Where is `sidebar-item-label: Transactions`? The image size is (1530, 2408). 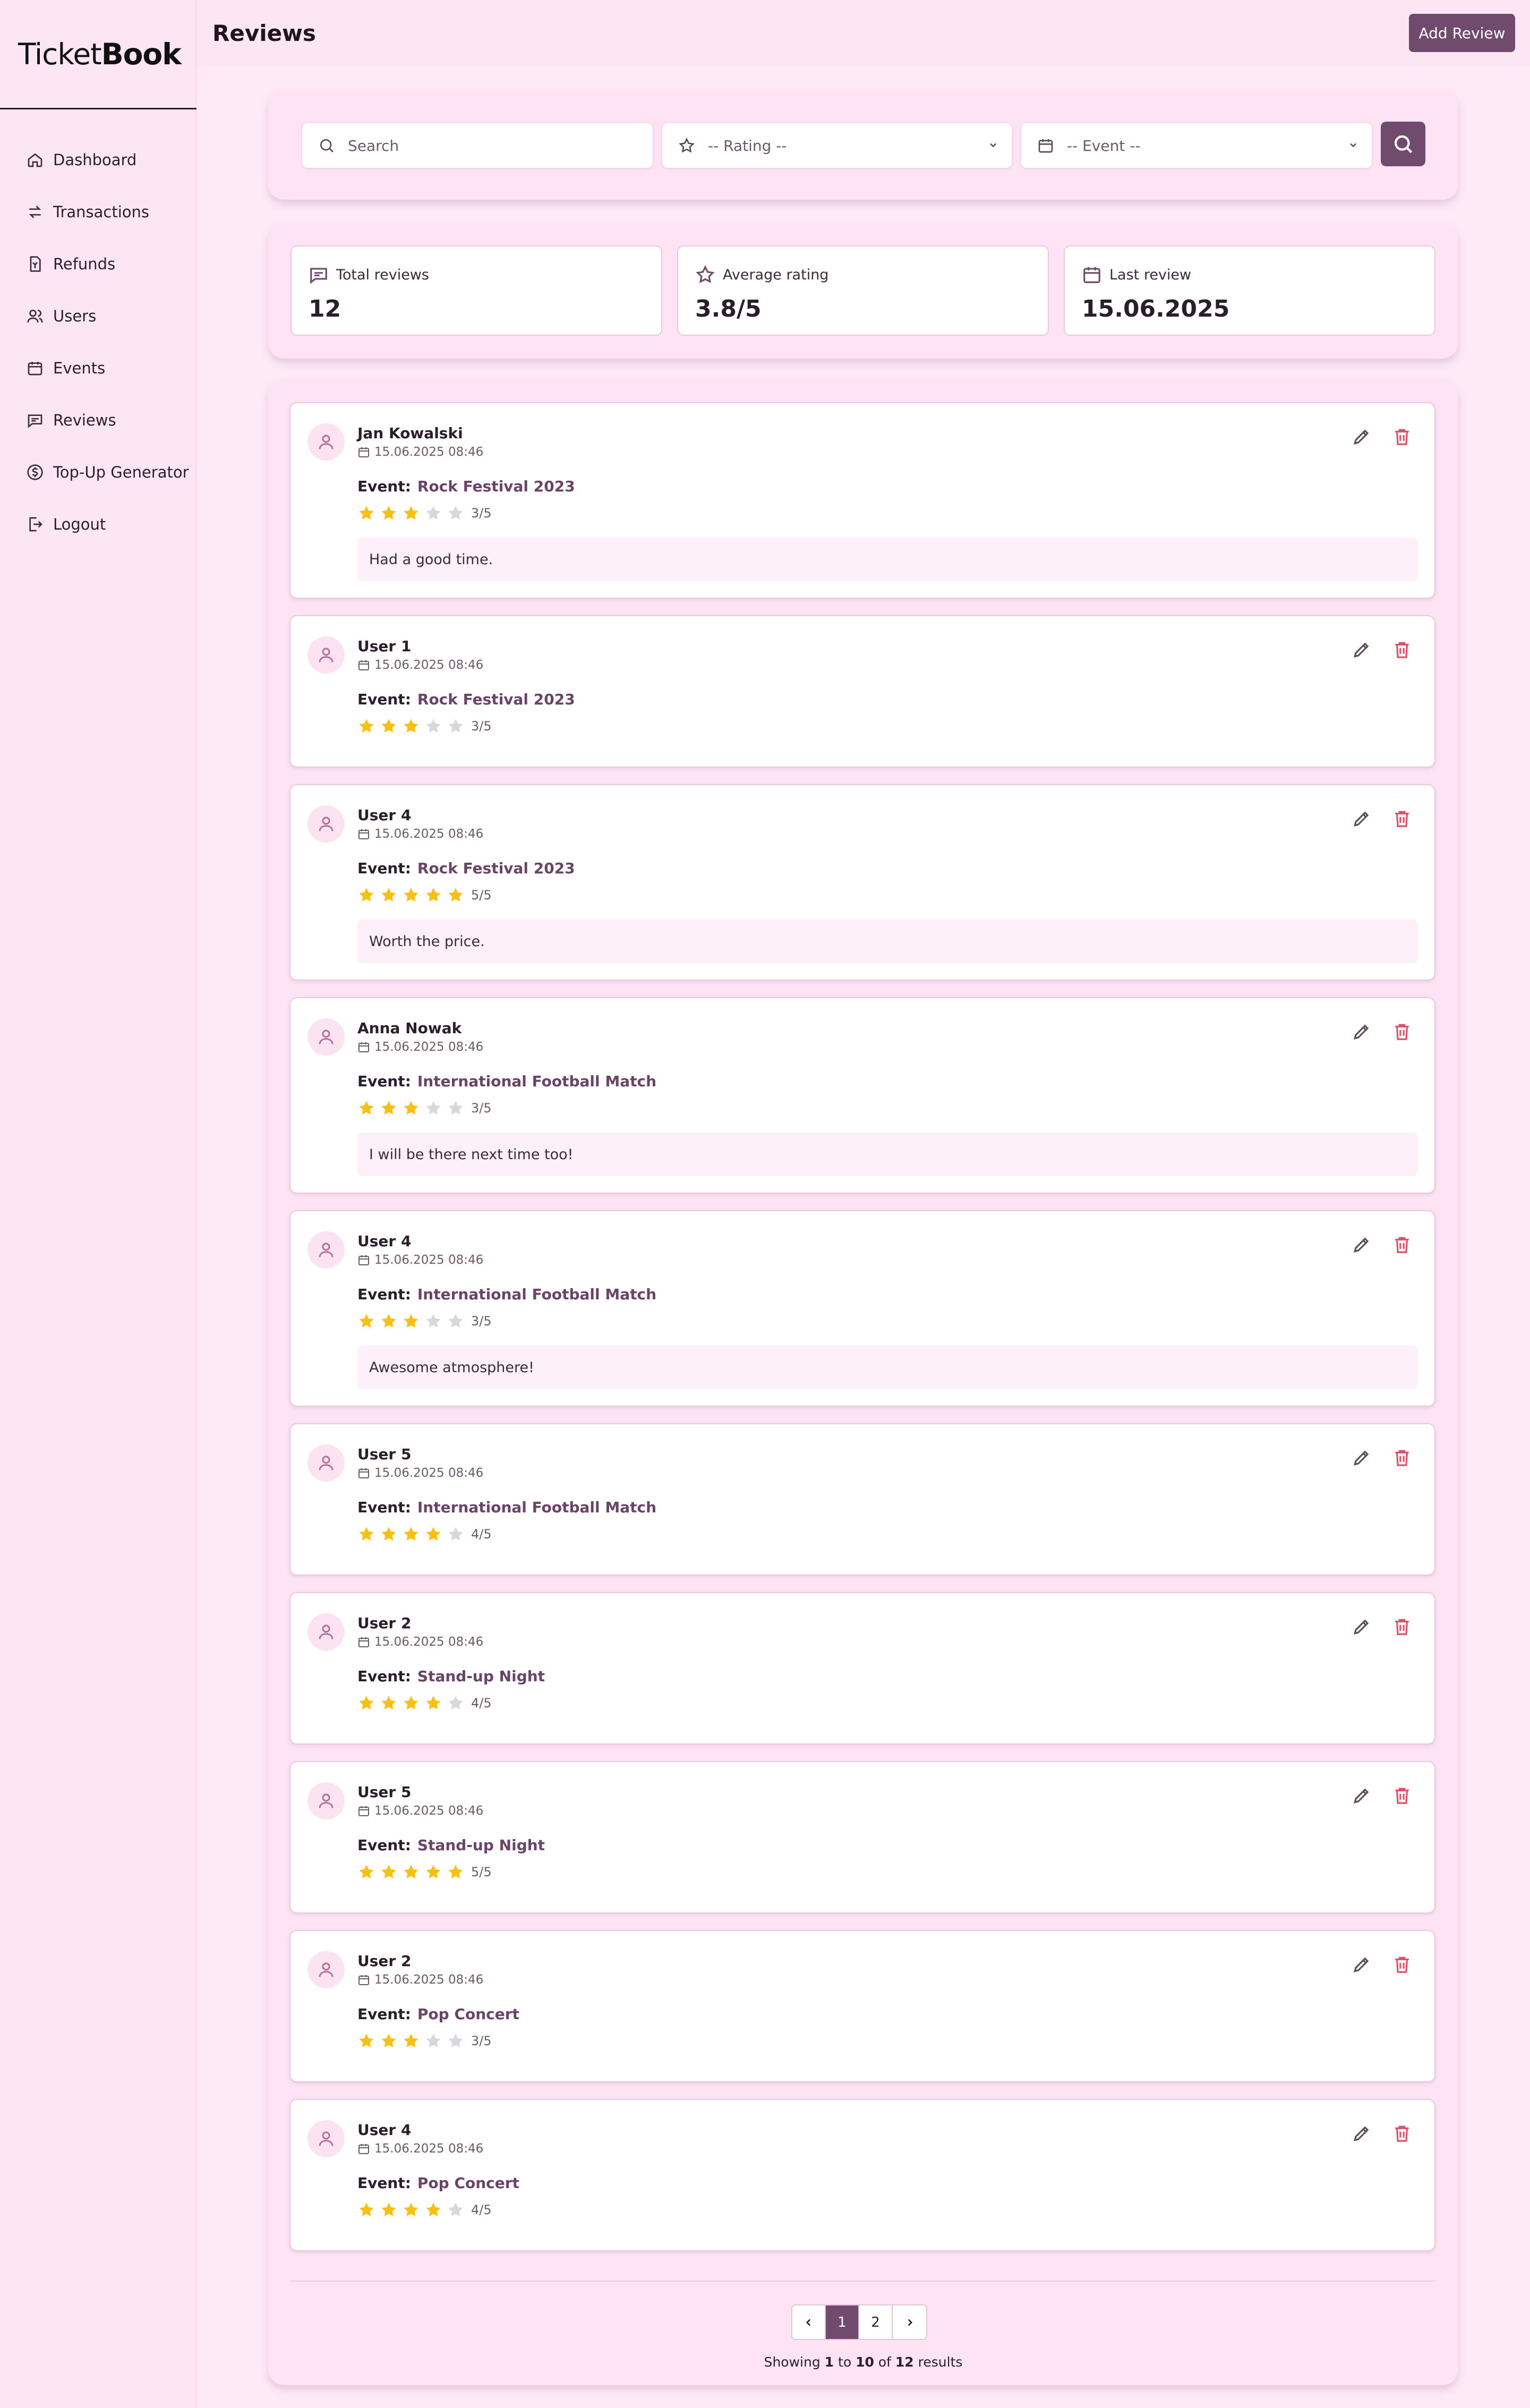 sidebar-item-label: Transactions is located at coordinates (102, 212).